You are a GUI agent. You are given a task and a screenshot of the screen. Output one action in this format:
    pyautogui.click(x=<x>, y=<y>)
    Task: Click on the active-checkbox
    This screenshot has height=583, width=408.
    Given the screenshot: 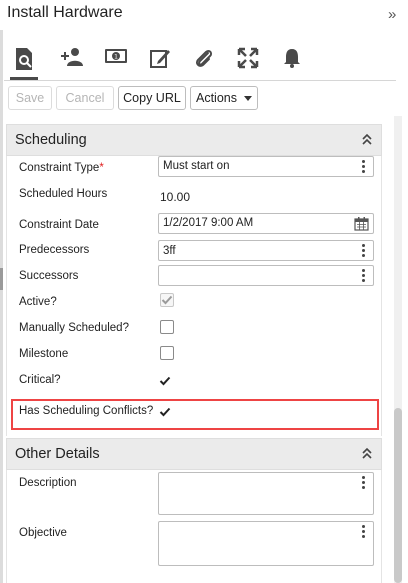 What is the action you would take?
    pyautogui.click(x=167, y=300)
    